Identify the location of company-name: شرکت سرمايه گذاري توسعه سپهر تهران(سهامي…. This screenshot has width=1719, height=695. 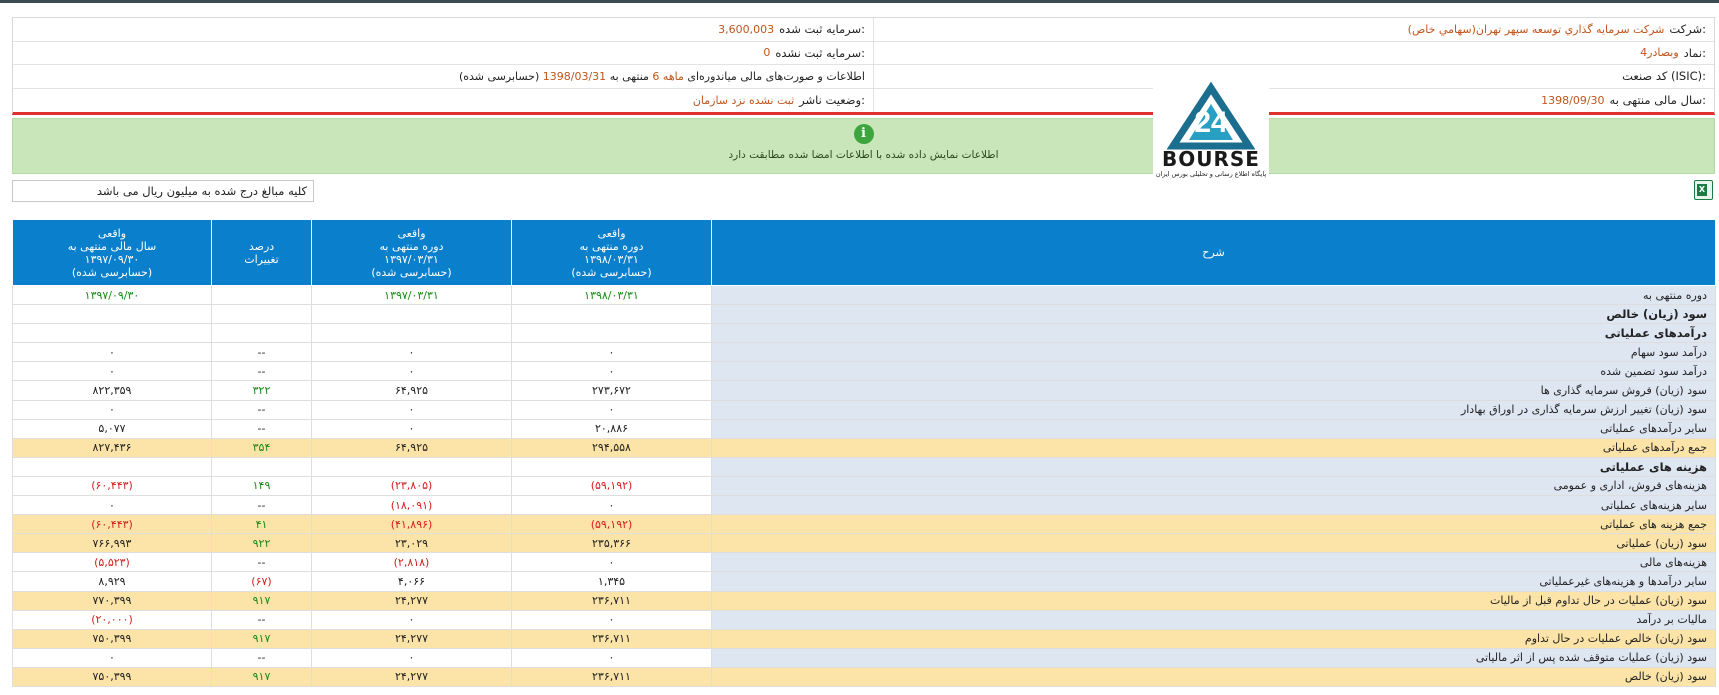
(1536, 29).